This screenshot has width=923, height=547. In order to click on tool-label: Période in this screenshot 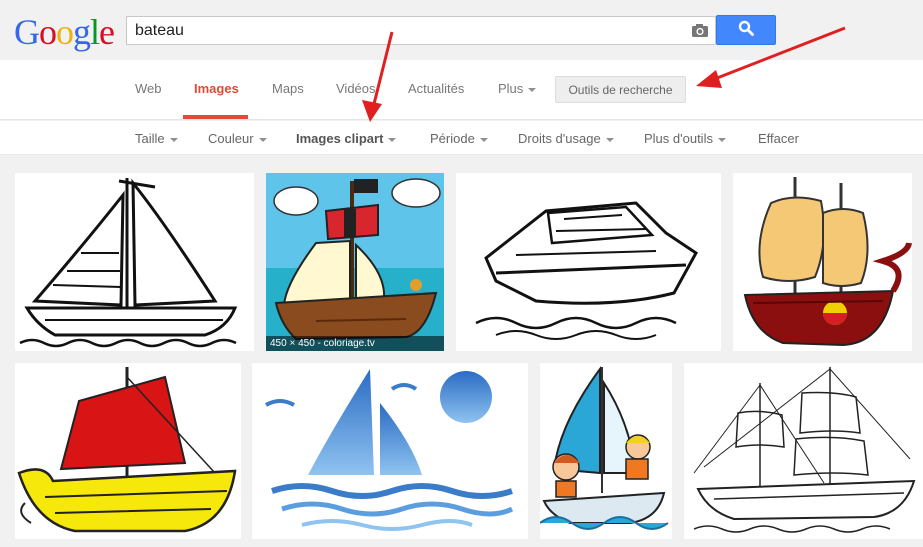, I will do `click(452, 138)`.